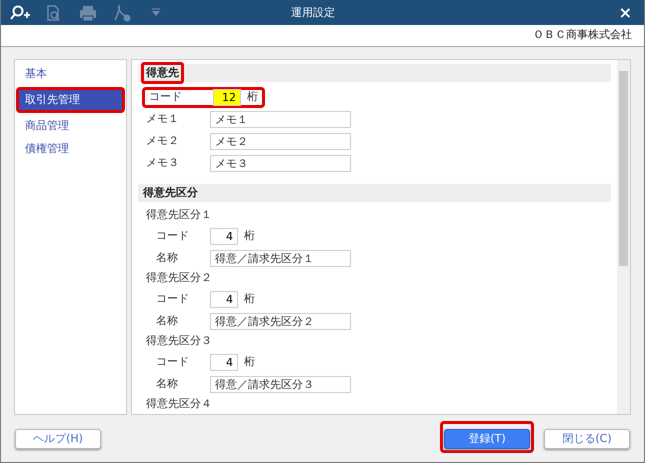 This screenshot has height=463, width=645. What do you see at coordinates (70, 149) in the screenshot?
I see `sidebar-item: 債権管理` at bounding box center [70, 149].